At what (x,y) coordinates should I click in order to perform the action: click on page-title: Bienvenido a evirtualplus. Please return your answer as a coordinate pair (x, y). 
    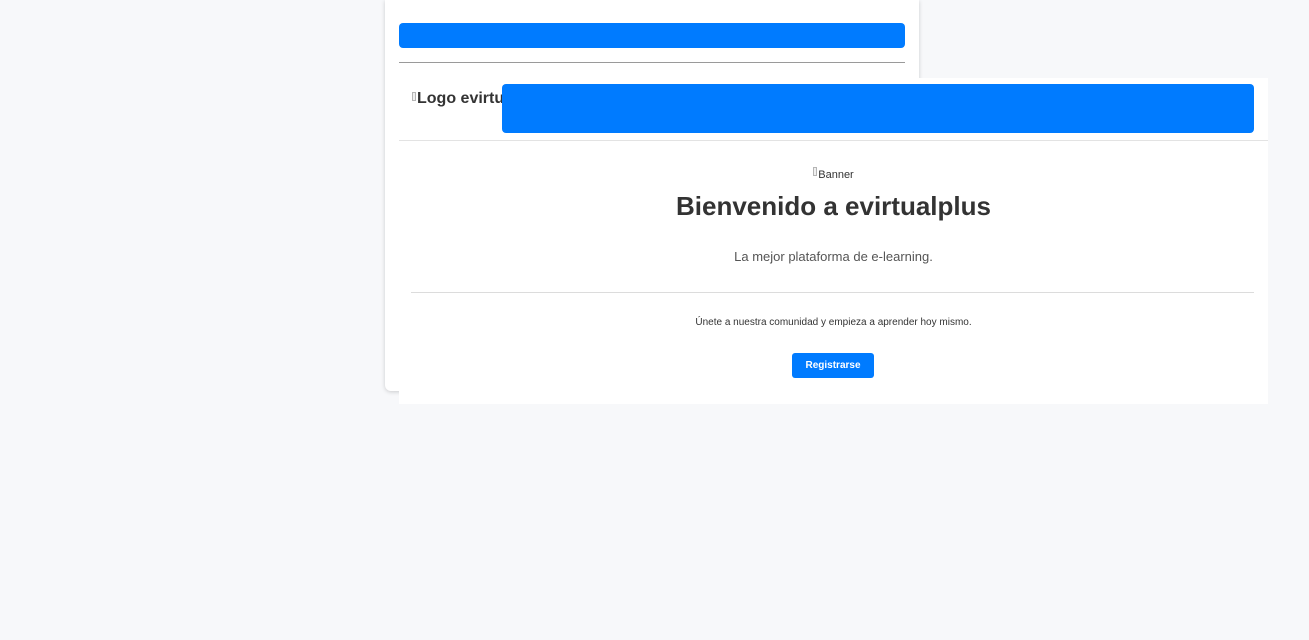
    Looking at the image, I should click on (833, 206).